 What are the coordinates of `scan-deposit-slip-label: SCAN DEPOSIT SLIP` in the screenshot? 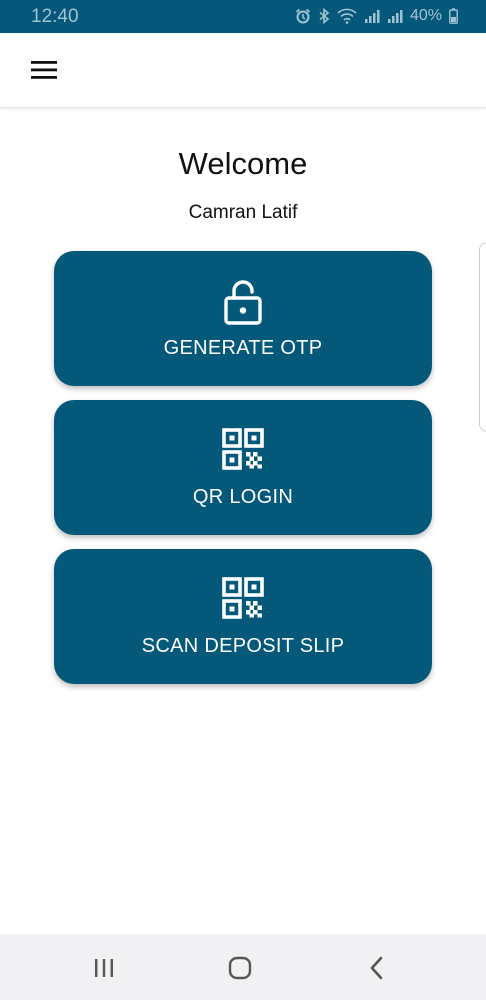 It's located at (243, 646).